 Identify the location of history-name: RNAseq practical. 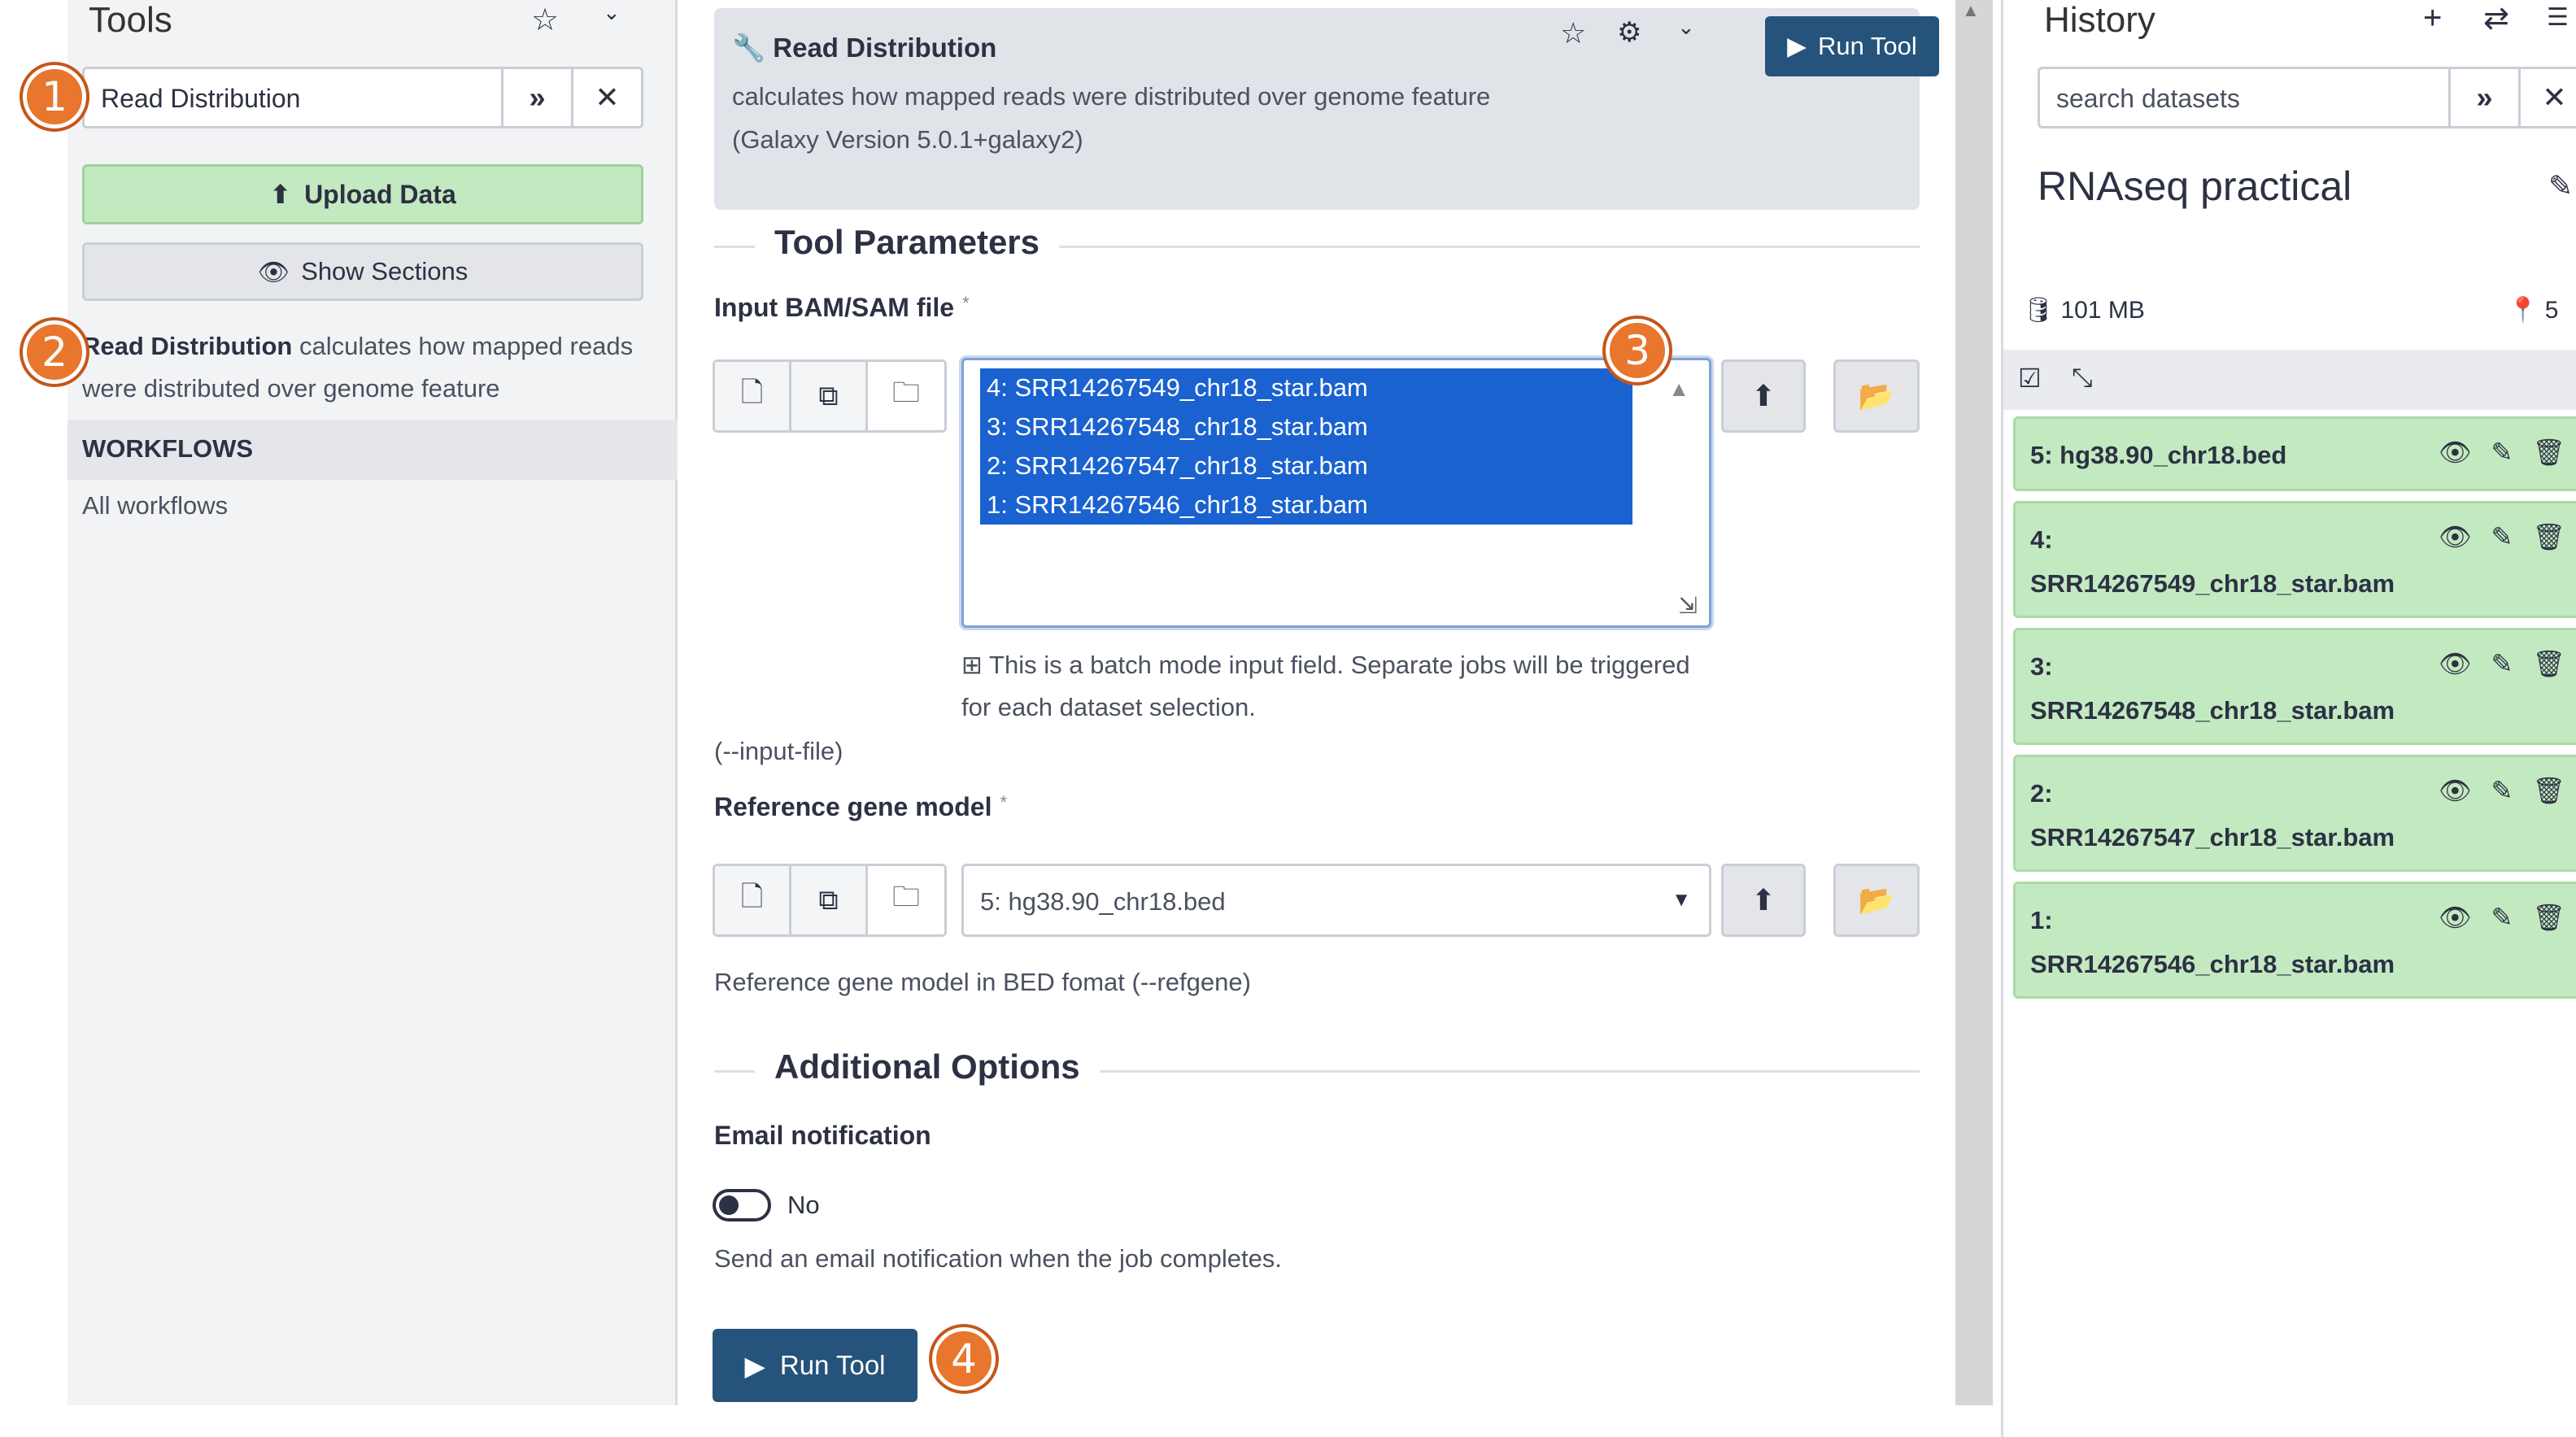
(2195, 186).